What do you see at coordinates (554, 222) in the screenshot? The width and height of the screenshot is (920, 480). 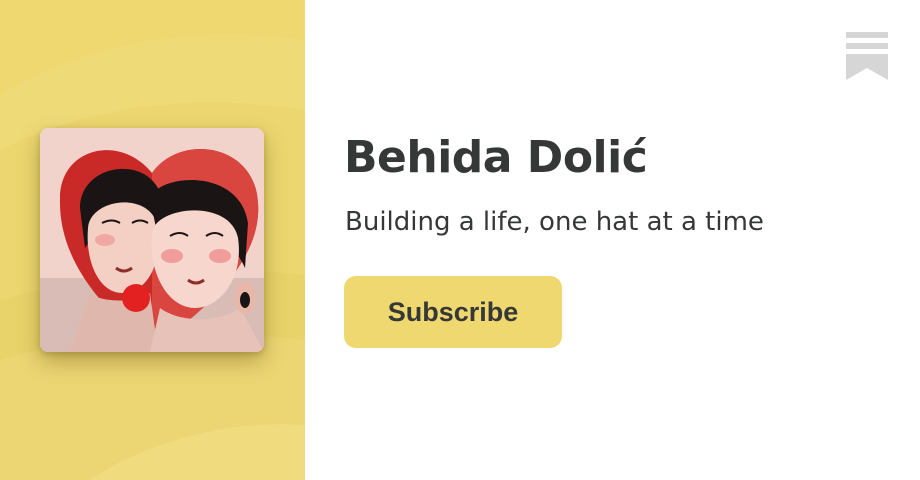 I see `publication-tagline: Building a life, one hat at a time` at bounding box center [554, 222].